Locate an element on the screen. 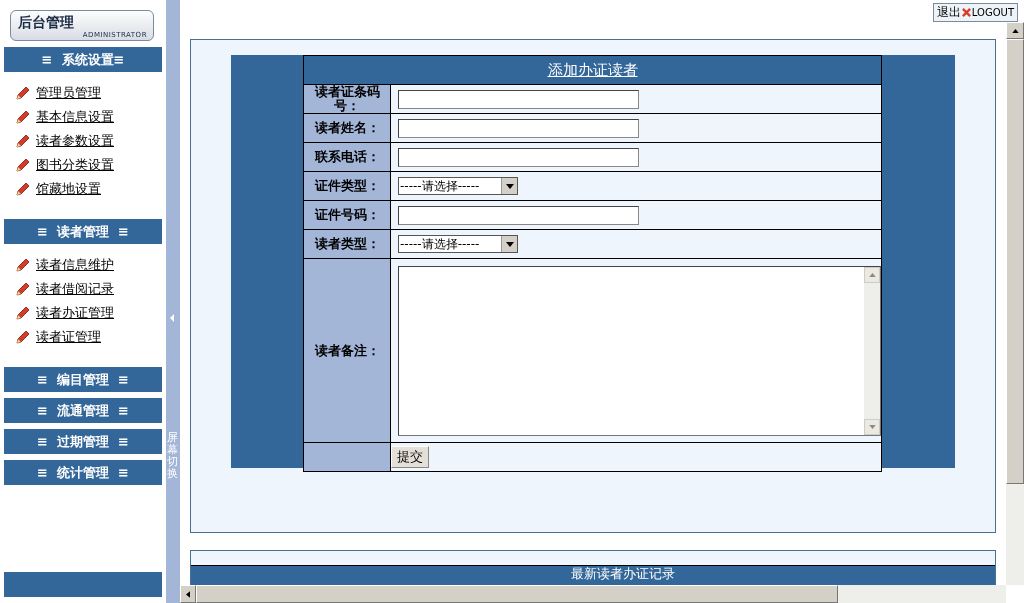  scroll-up-icon is located at coordinates (1015, 30).